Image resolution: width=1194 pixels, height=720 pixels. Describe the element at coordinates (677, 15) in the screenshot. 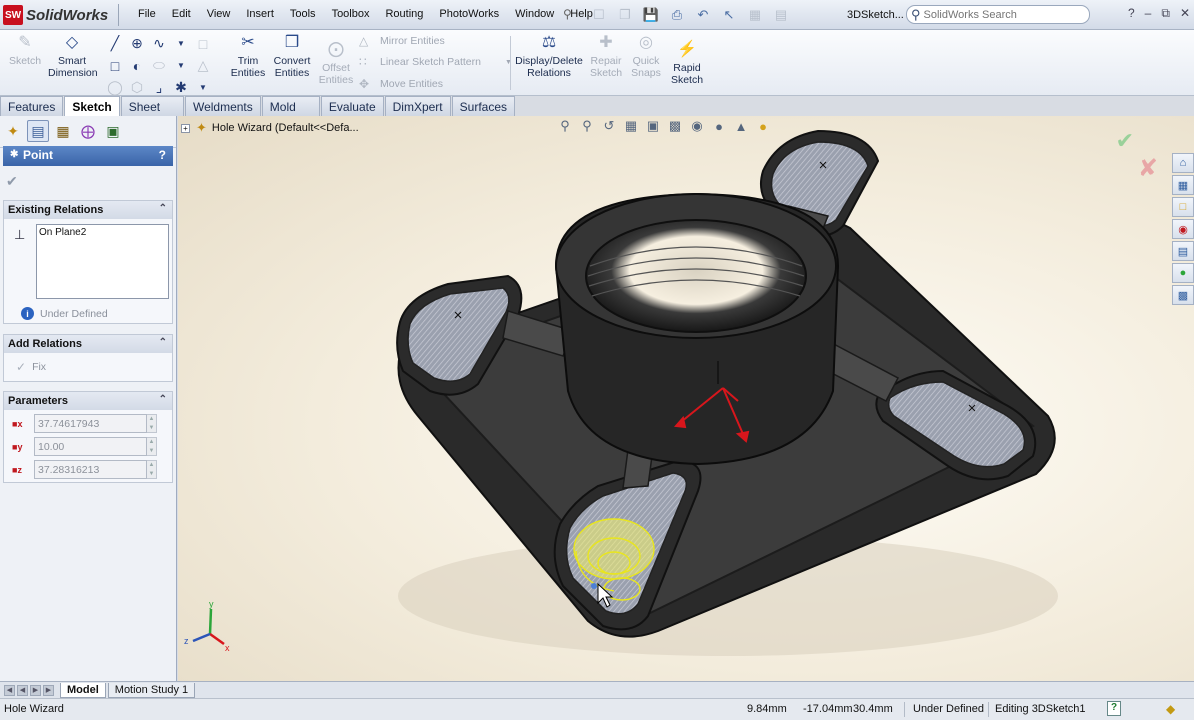

I see `print-icon: ⎙` at that location.